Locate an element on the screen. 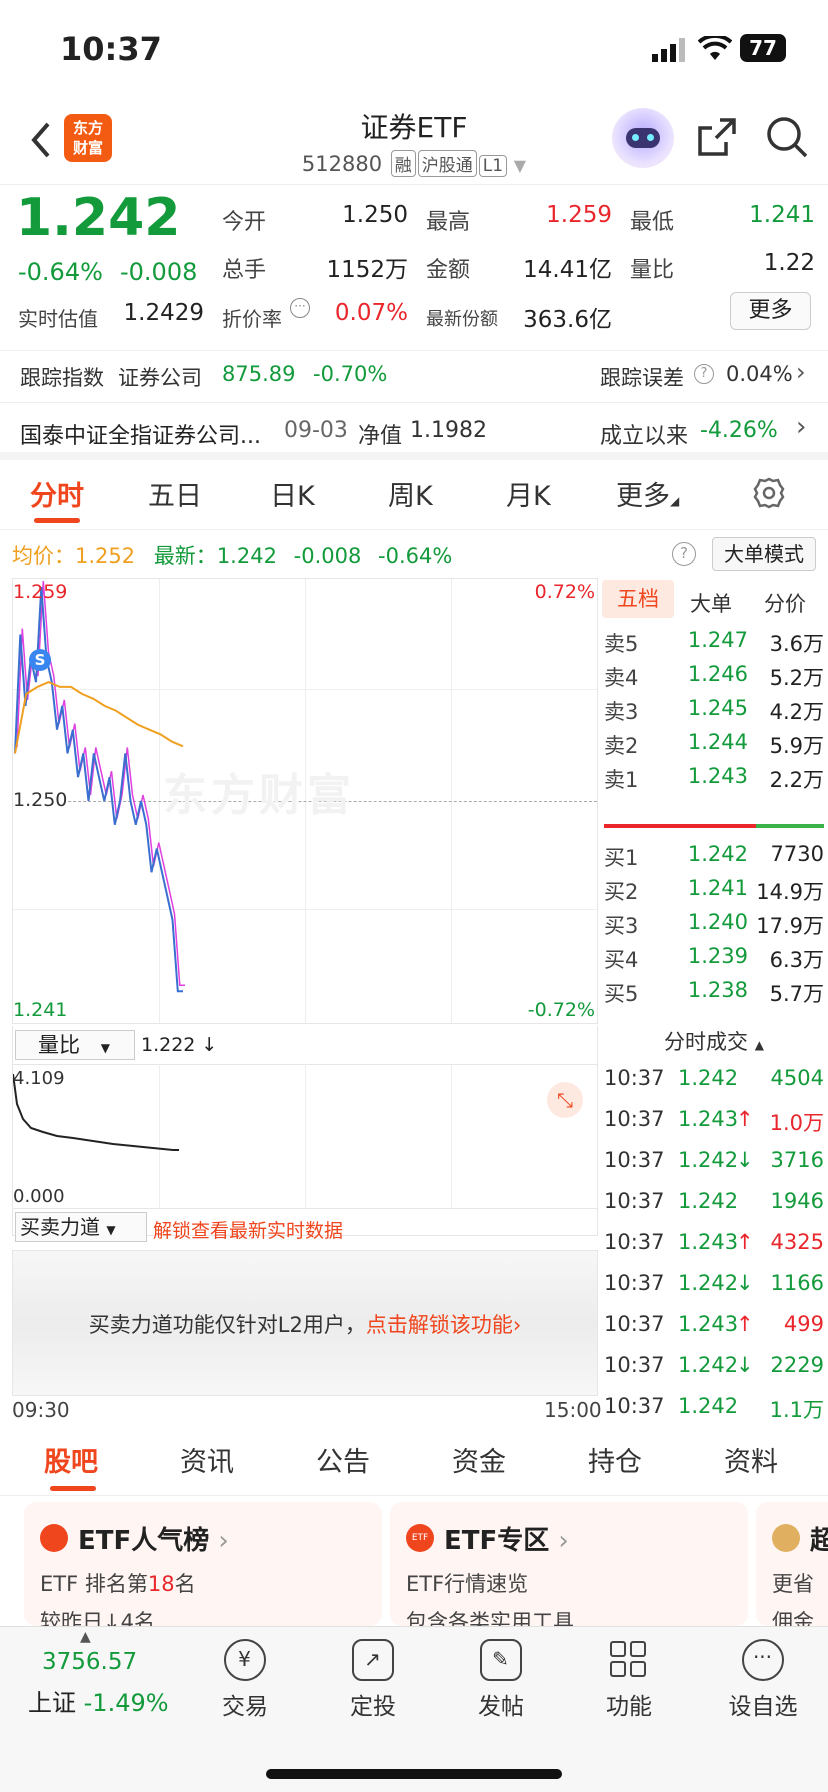 Image resolution: width=828 pixels, height=1792 pixels. low-label: 最低 is located at coordinates (652, 222).